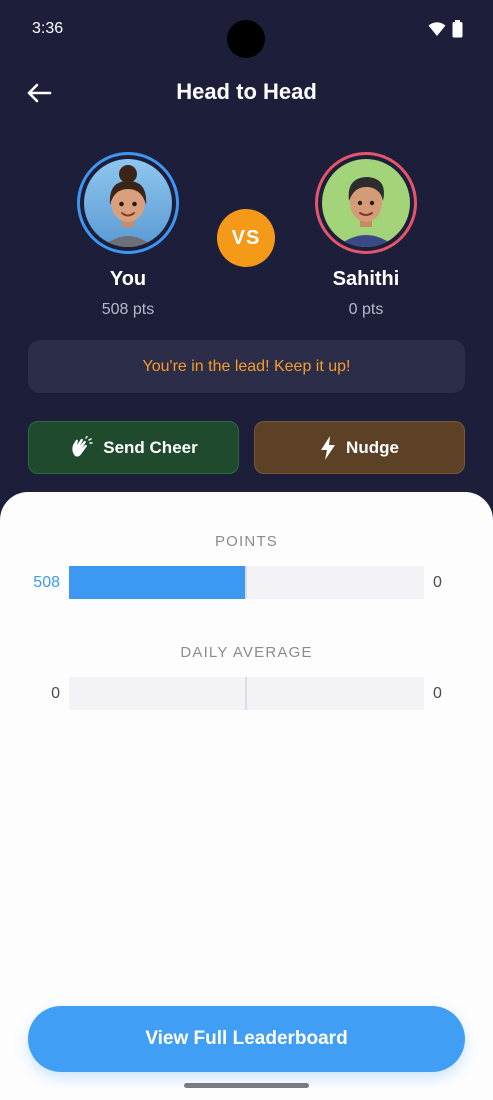 Image resolution: width=493 pixels, height=1100 pixels. I want to click on home-indicator, so click(246, 1085).